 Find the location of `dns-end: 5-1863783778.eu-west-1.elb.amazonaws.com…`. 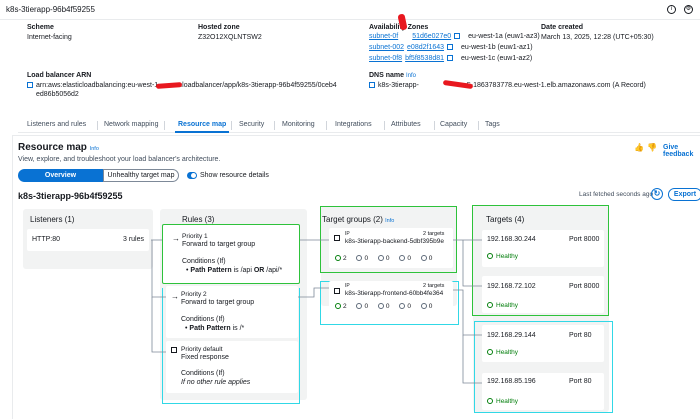

dns-end: 5-1863783778.eu-west-1.elb.amazonaws.com… is located at coordinates (556, 85).